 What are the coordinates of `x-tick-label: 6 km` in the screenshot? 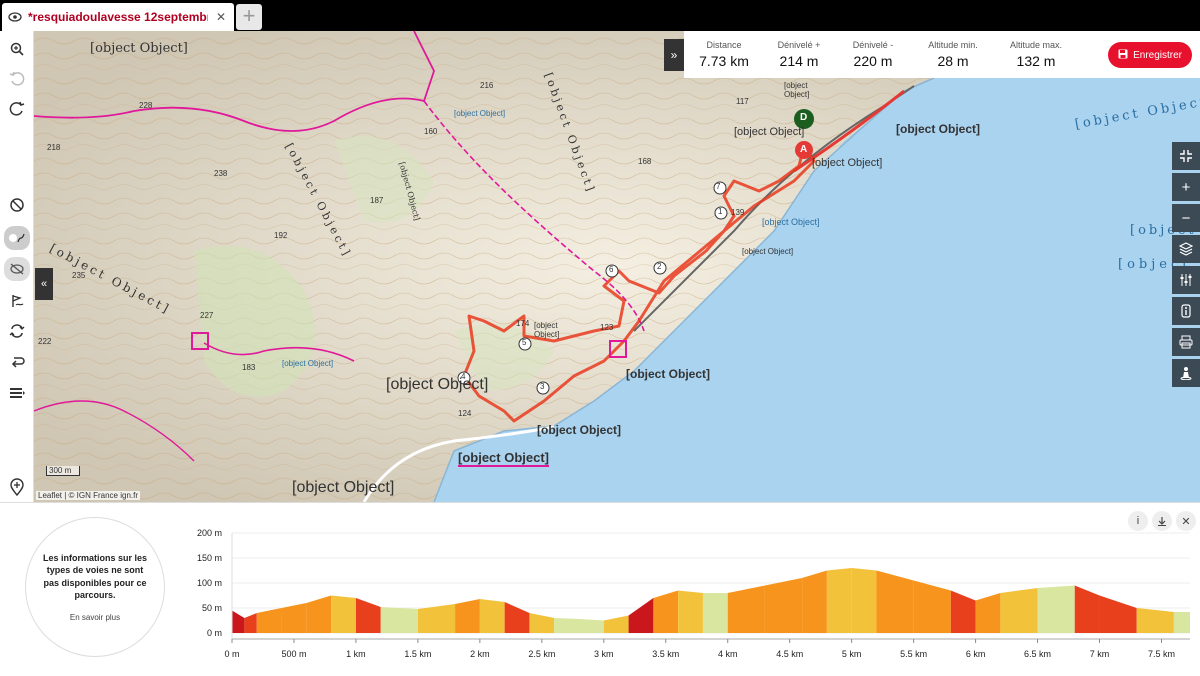 It's located at (976, 654).